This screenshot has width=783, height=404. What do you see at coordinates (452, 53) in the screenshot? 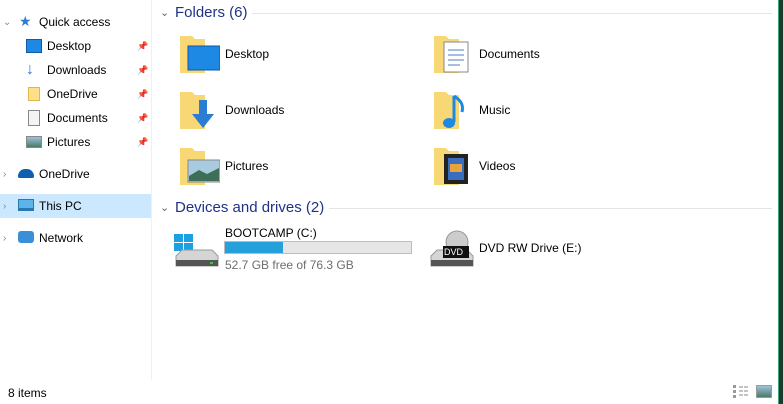
I see `documents-folder-icon` at bounding box center [452, 53].